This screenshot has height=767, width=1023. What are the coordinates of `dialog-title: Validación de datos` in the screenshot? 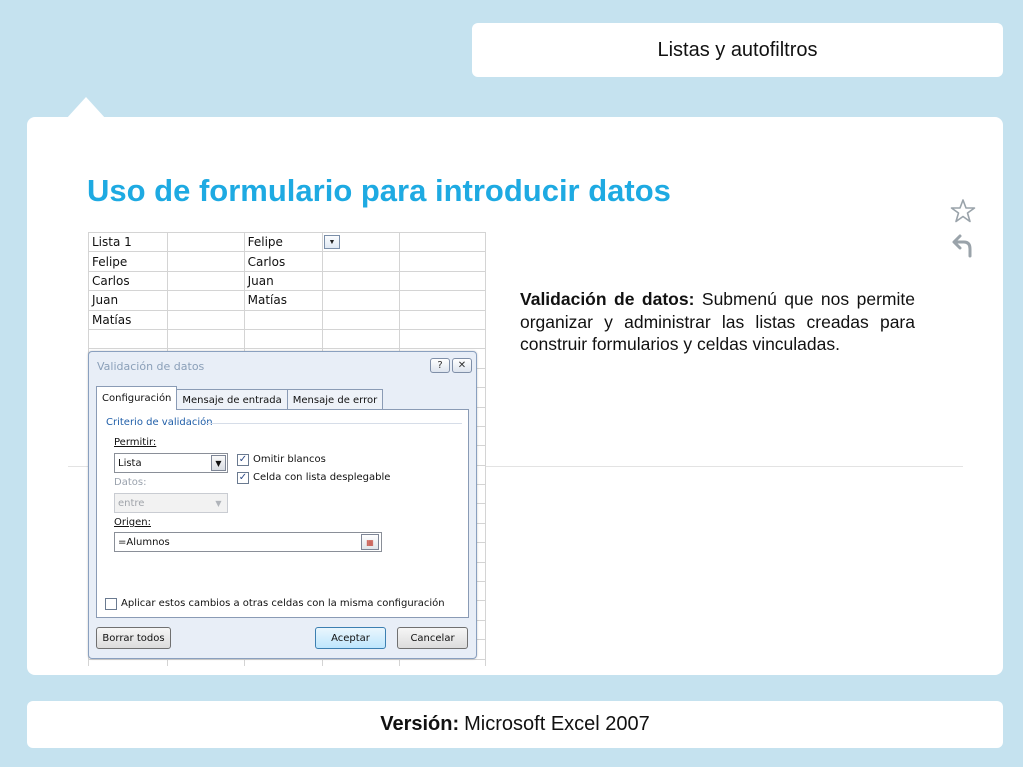 It's located at (151, 366).